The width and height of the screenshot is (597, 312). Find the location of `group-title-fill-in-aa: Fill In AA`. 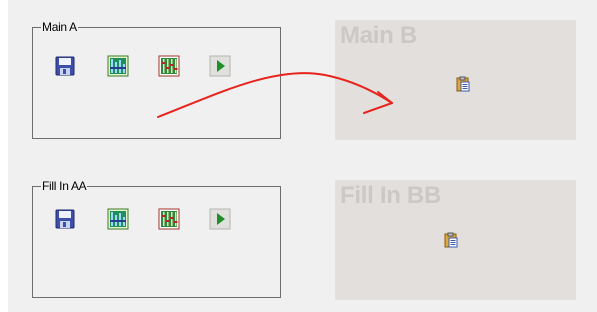

group-title-fill-in-aa: Fill In AA is located at coordinates (64, 186).